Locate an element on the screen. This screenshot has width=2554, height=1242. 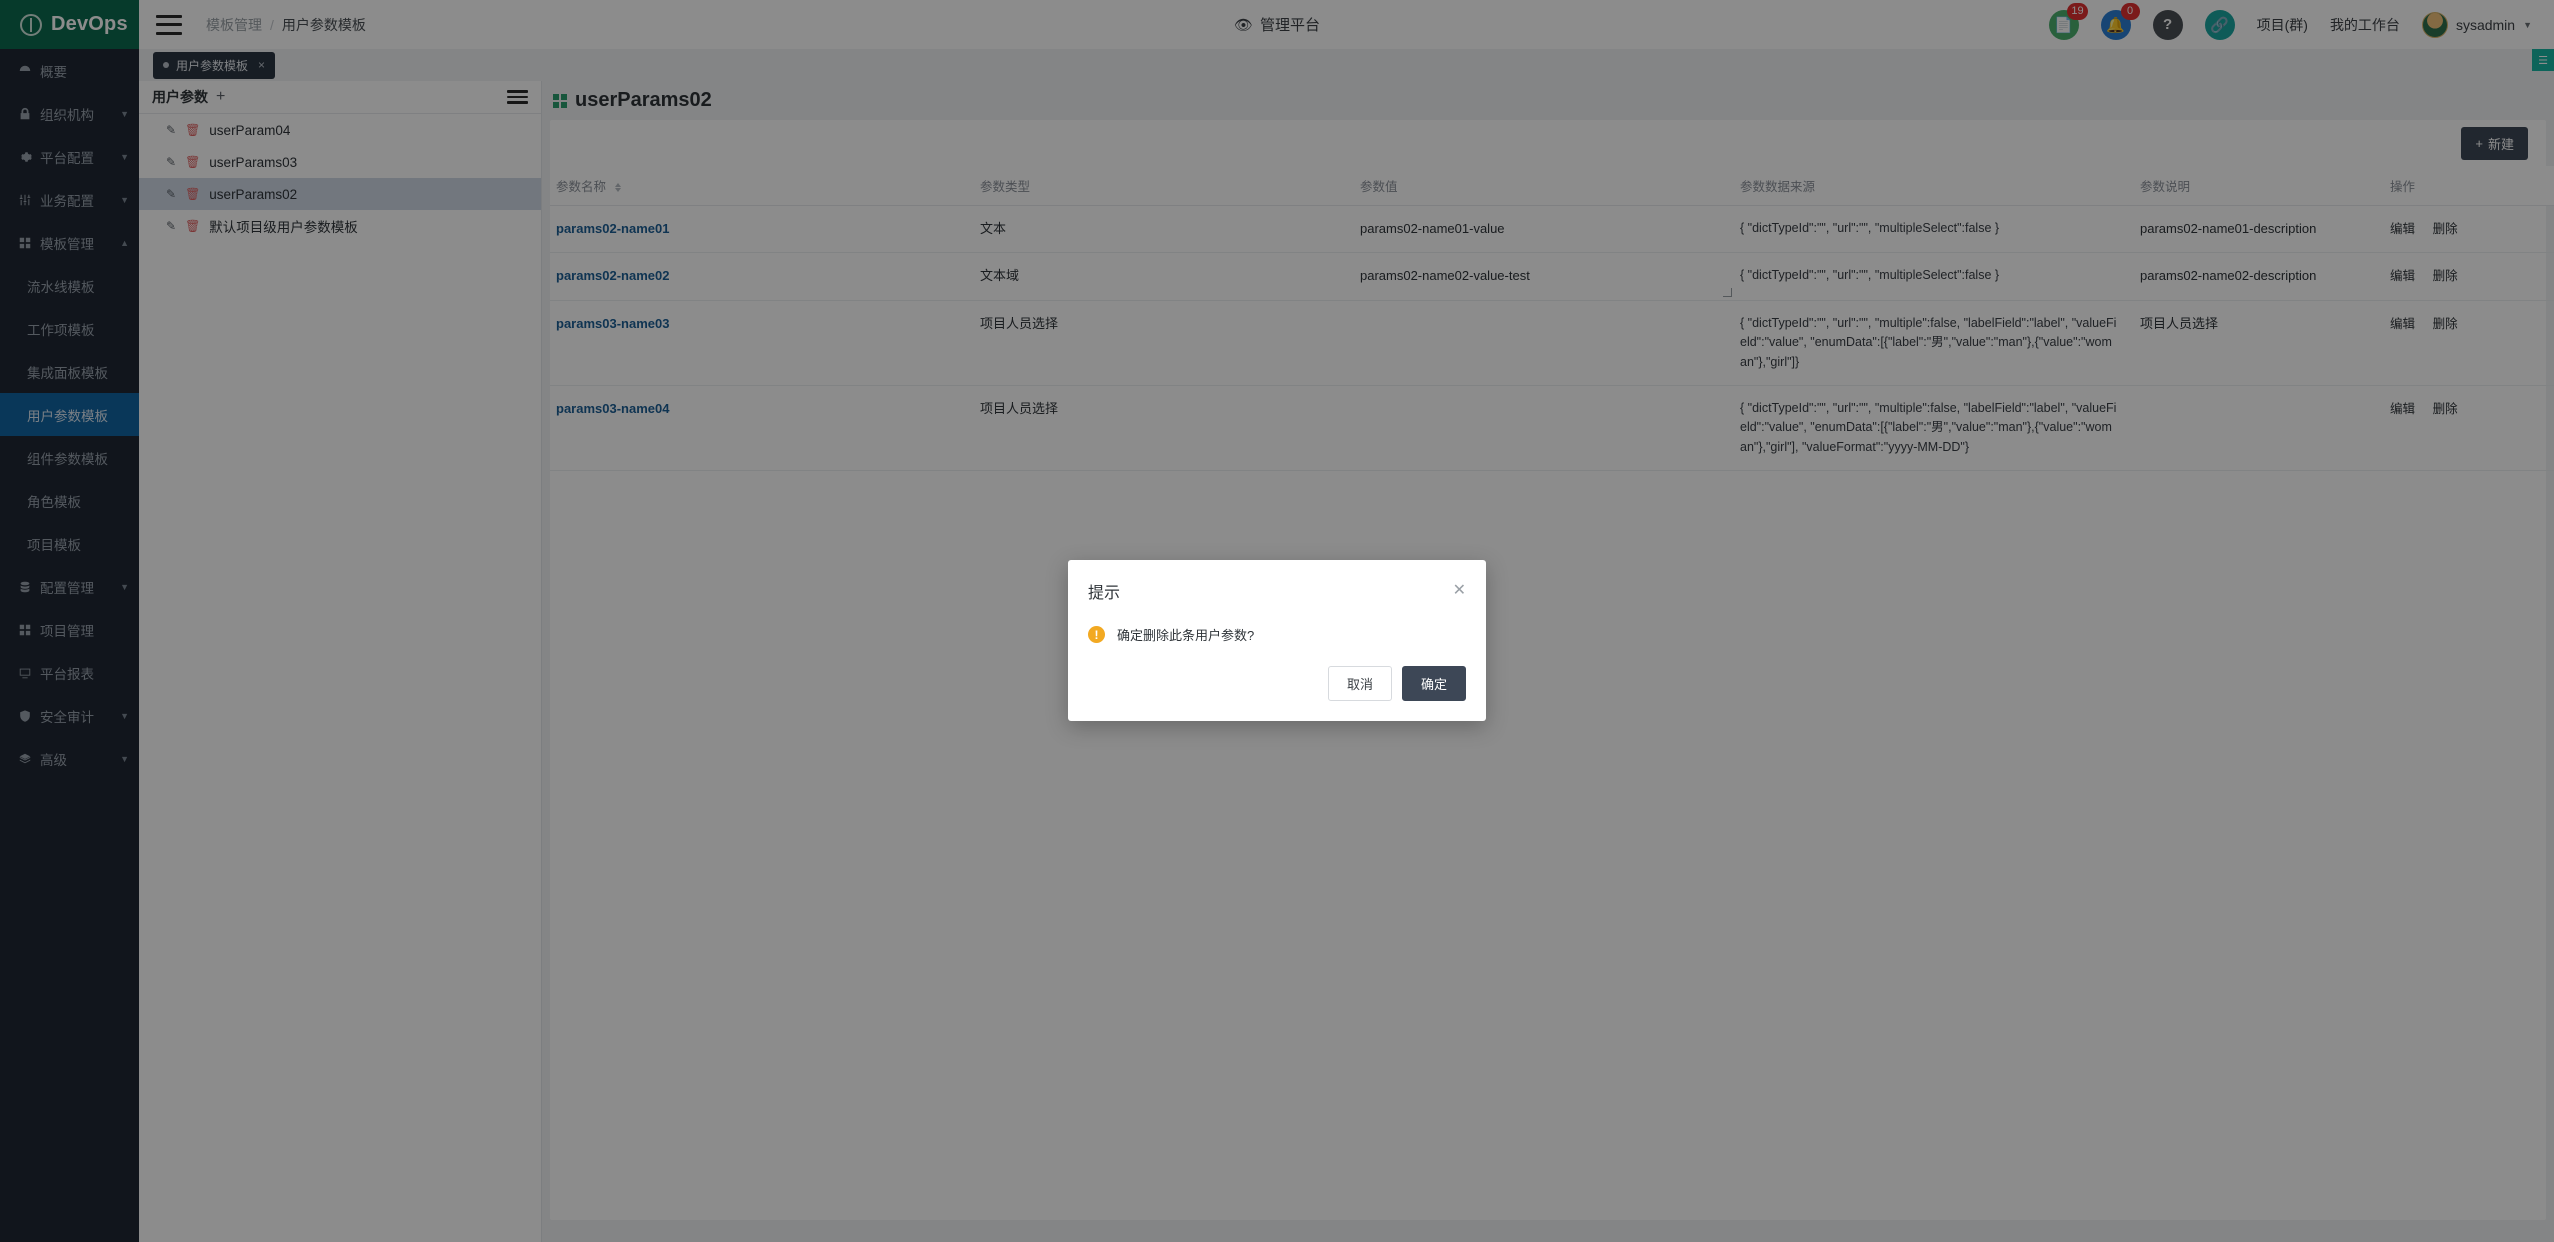
confirm-delete-dialog: 提示 ✕ ! 确定删除此条用户参数? 取消 确定 is located at coordinates (1277, 640).